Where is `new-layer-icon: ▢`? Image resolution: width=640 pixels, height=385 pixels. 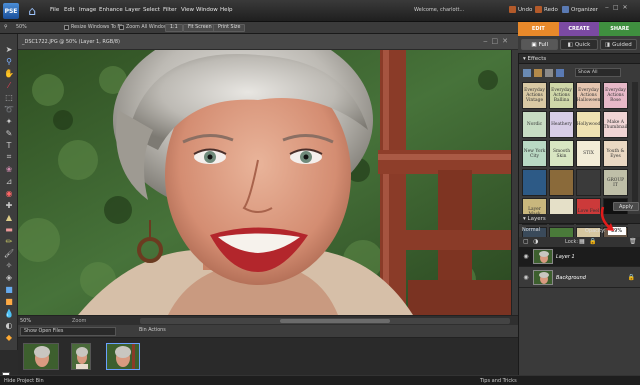
new-layer-icon: ▢ is located at coordinates (526, 241).